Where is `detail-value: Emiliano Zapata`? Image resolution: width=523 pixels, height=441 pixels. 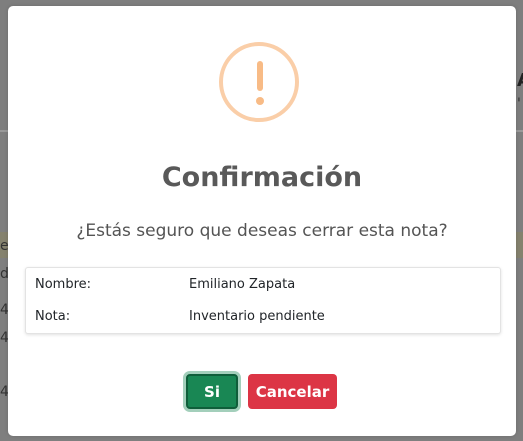 detail-value: Emiliano Zapata is located at coordinates (242, 284).